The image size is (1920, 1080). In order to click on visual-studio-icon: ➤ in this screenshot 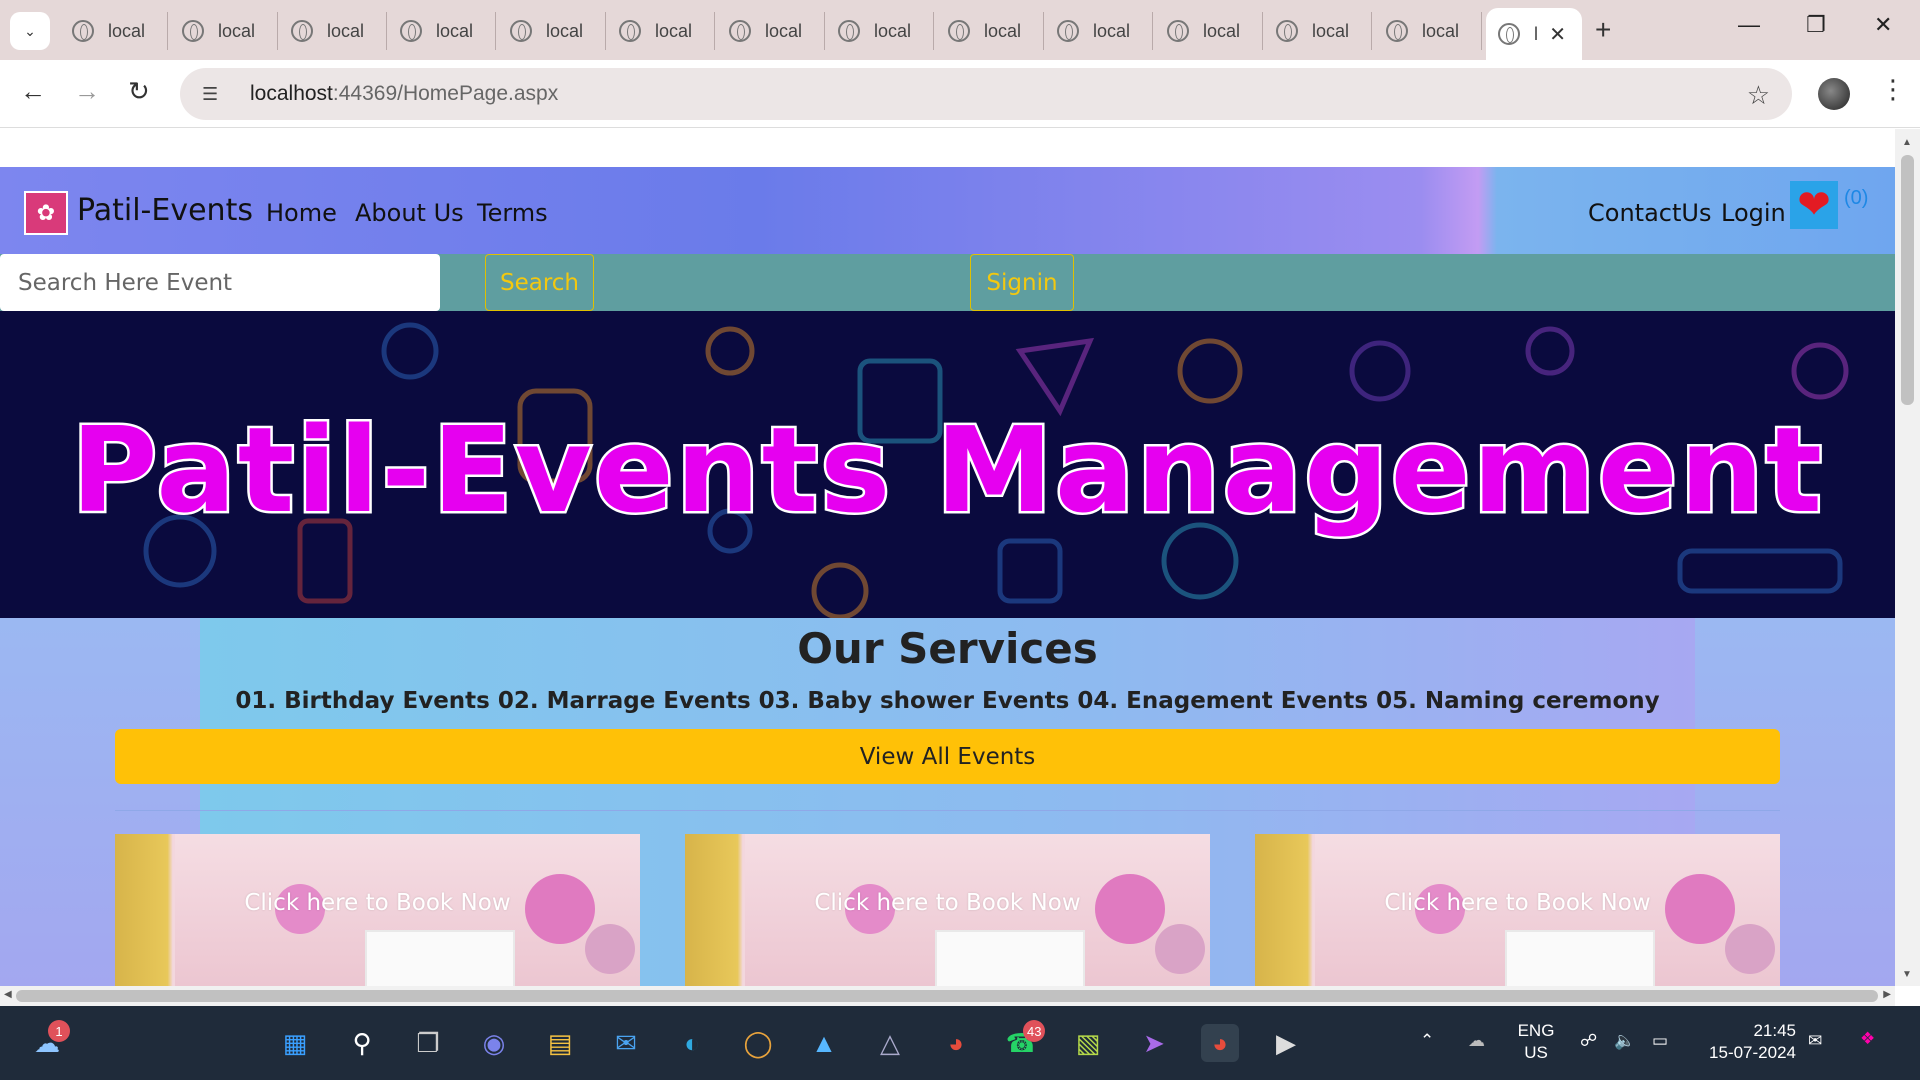, I will do `click(1154, 1043)`.